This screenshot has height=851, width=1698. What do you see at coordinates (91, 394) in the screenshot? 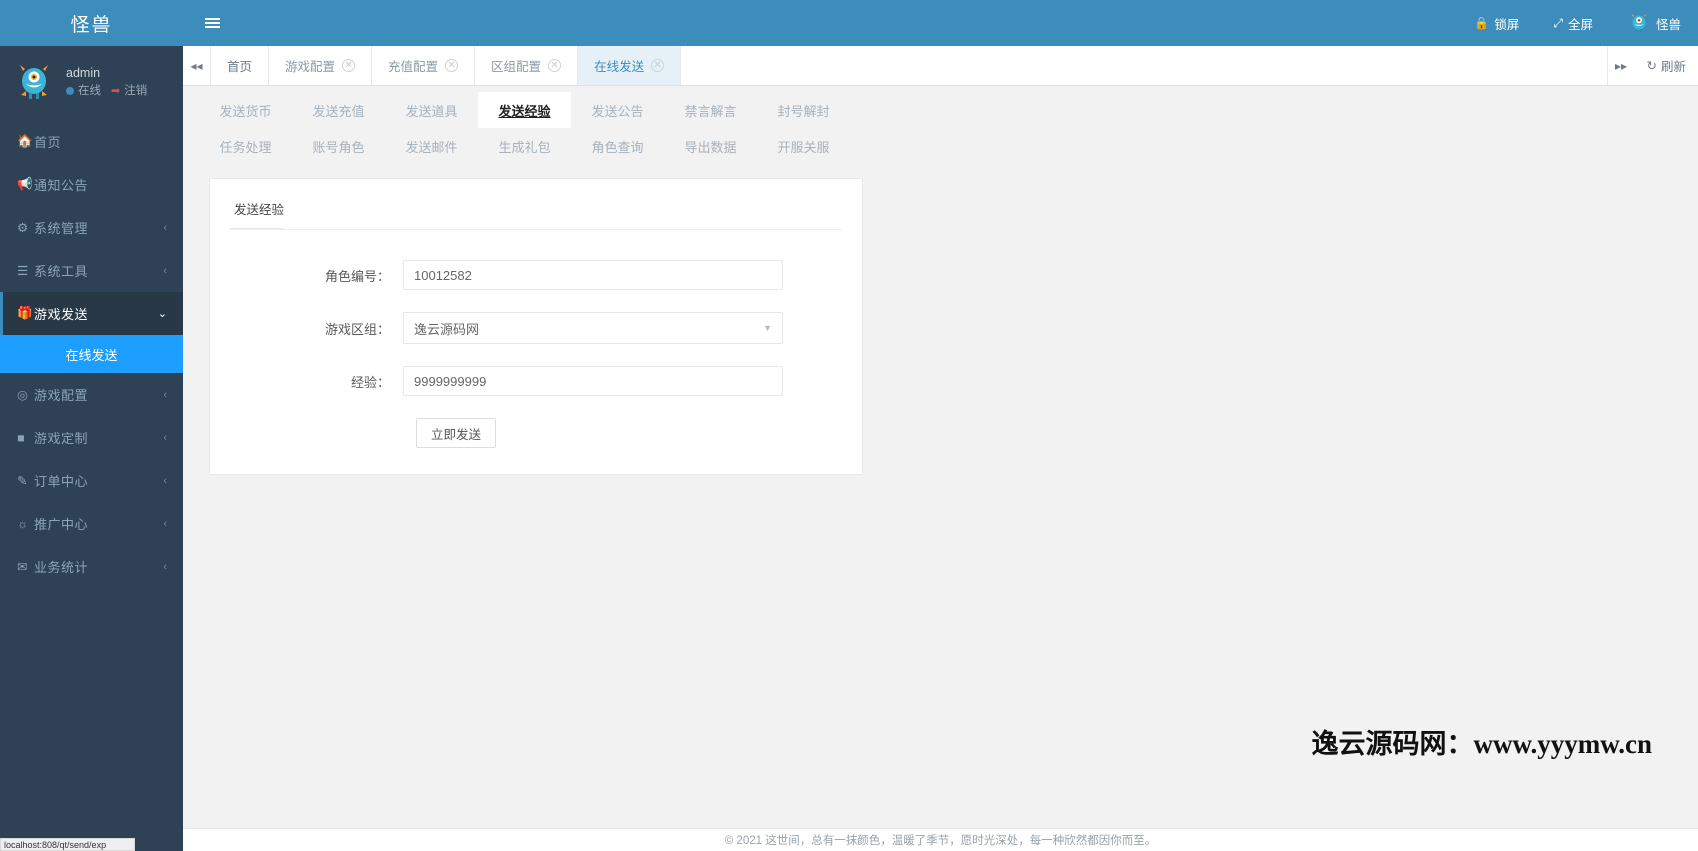
I see `sidebar-item-game-config: ◎ 游戏配置 ‹` at bounding box center [91, 394].